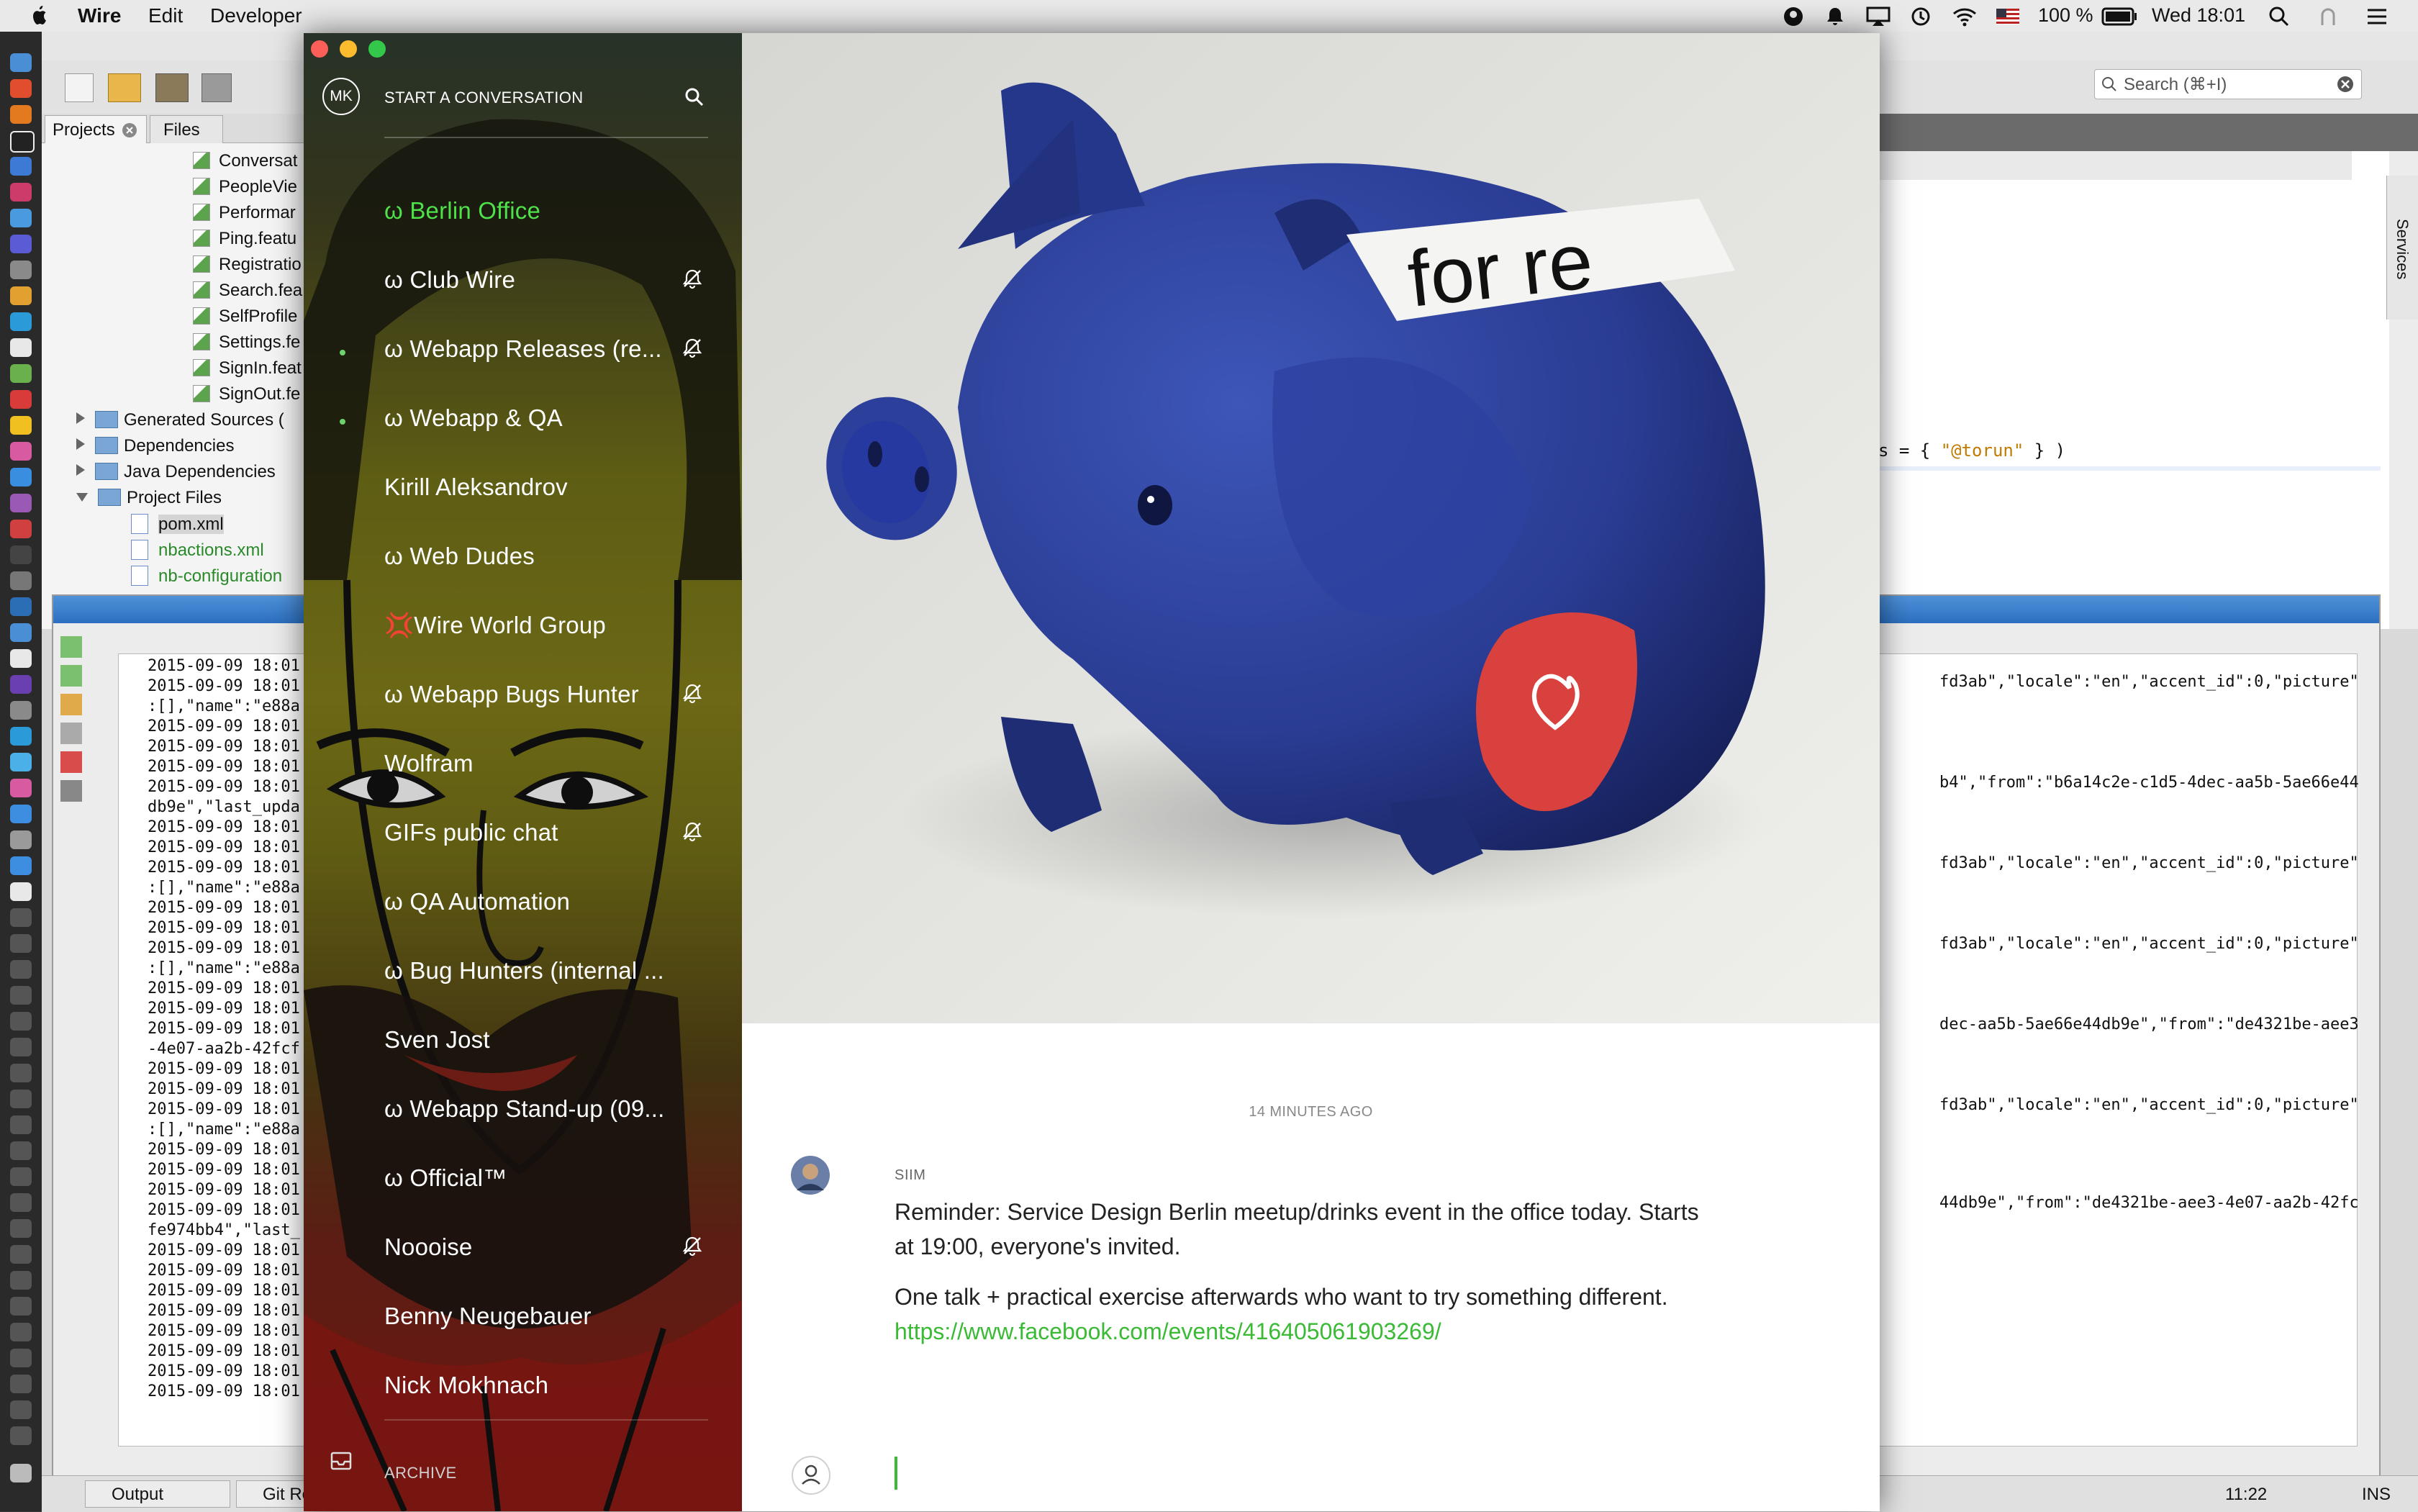 Image resolution: width=2418 pixels, height=1512 pixels. What do you see at coordinates (437, 1040) in the screenshot?
I see `conversation-item: Sven Jost` at bounding box center [437, 1040].